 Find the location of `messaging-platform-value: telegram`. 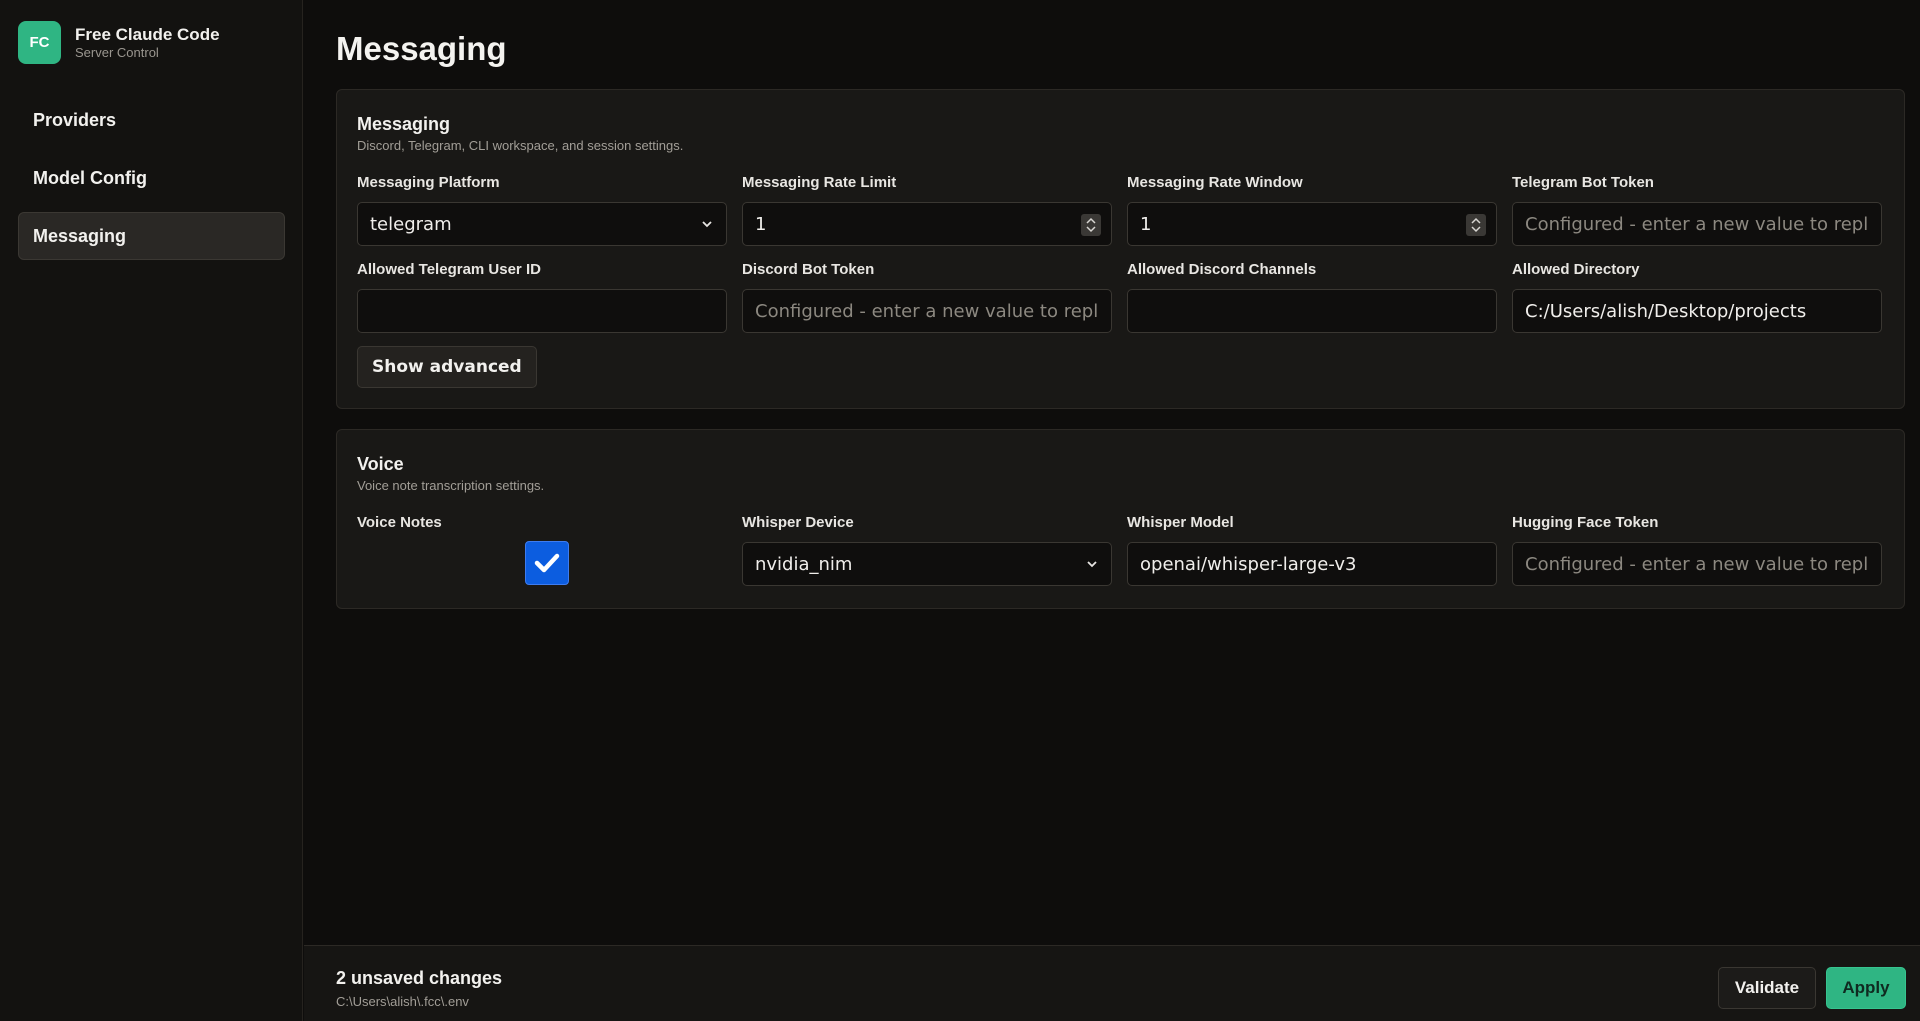

messaging-platform-value: telegram is located at coordinates (411, 224).